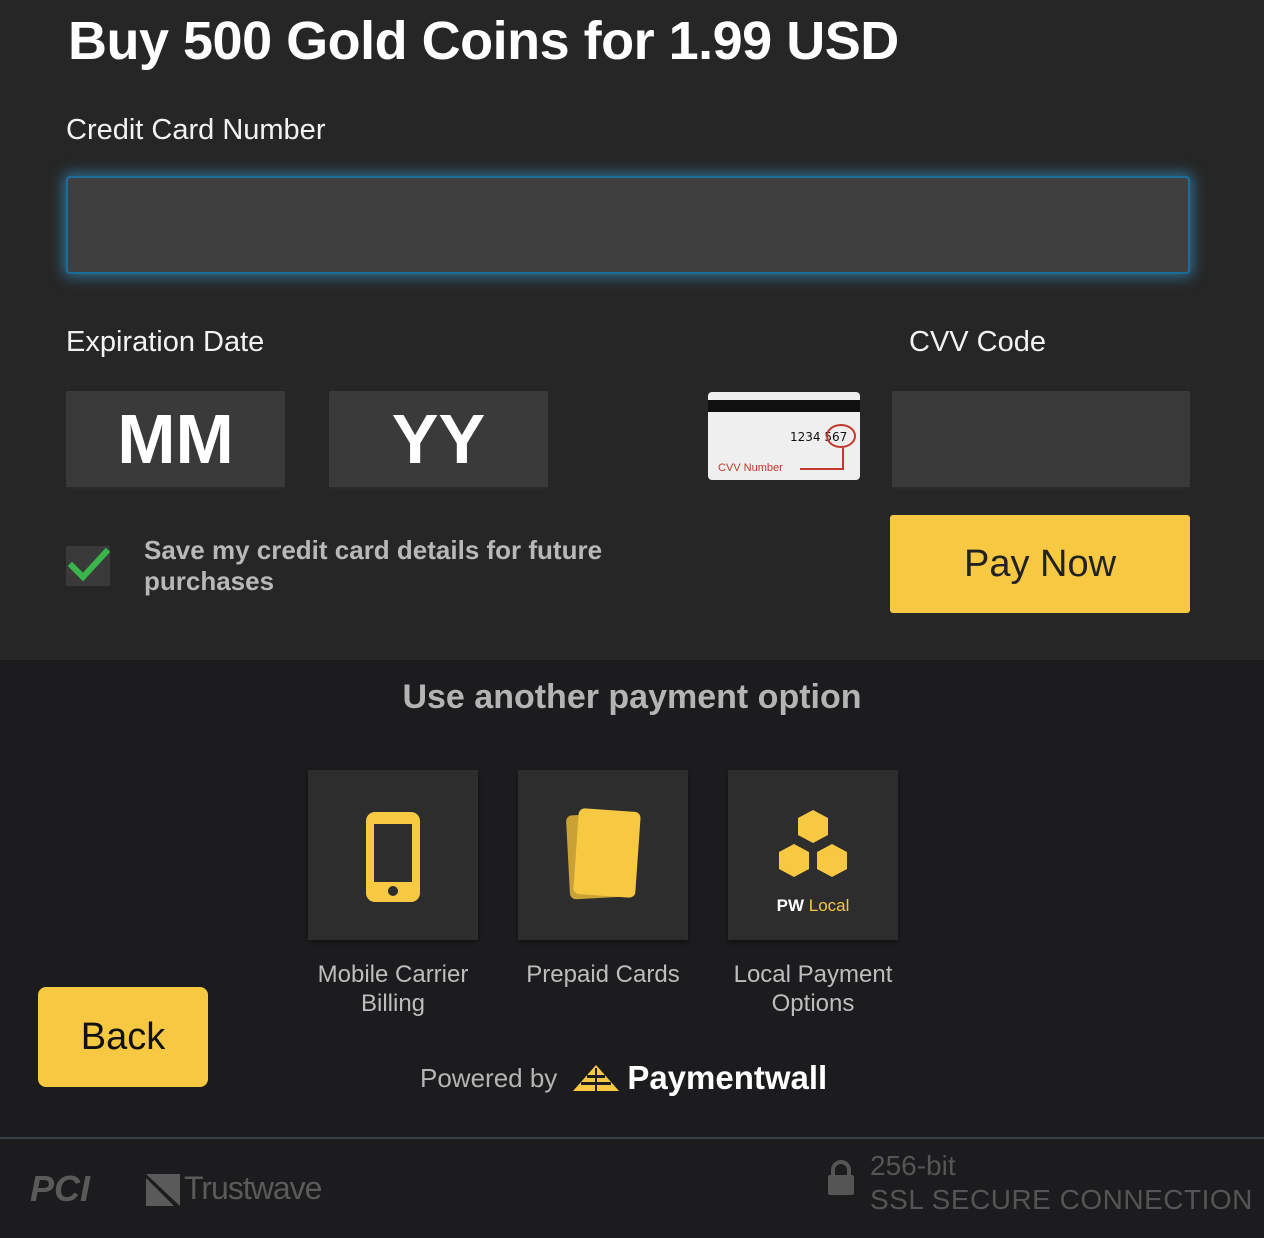  What do you see at coordinates (123, 1037) in the screenshot?
I see `back-button: Back` at bounding box center [123, 1037].